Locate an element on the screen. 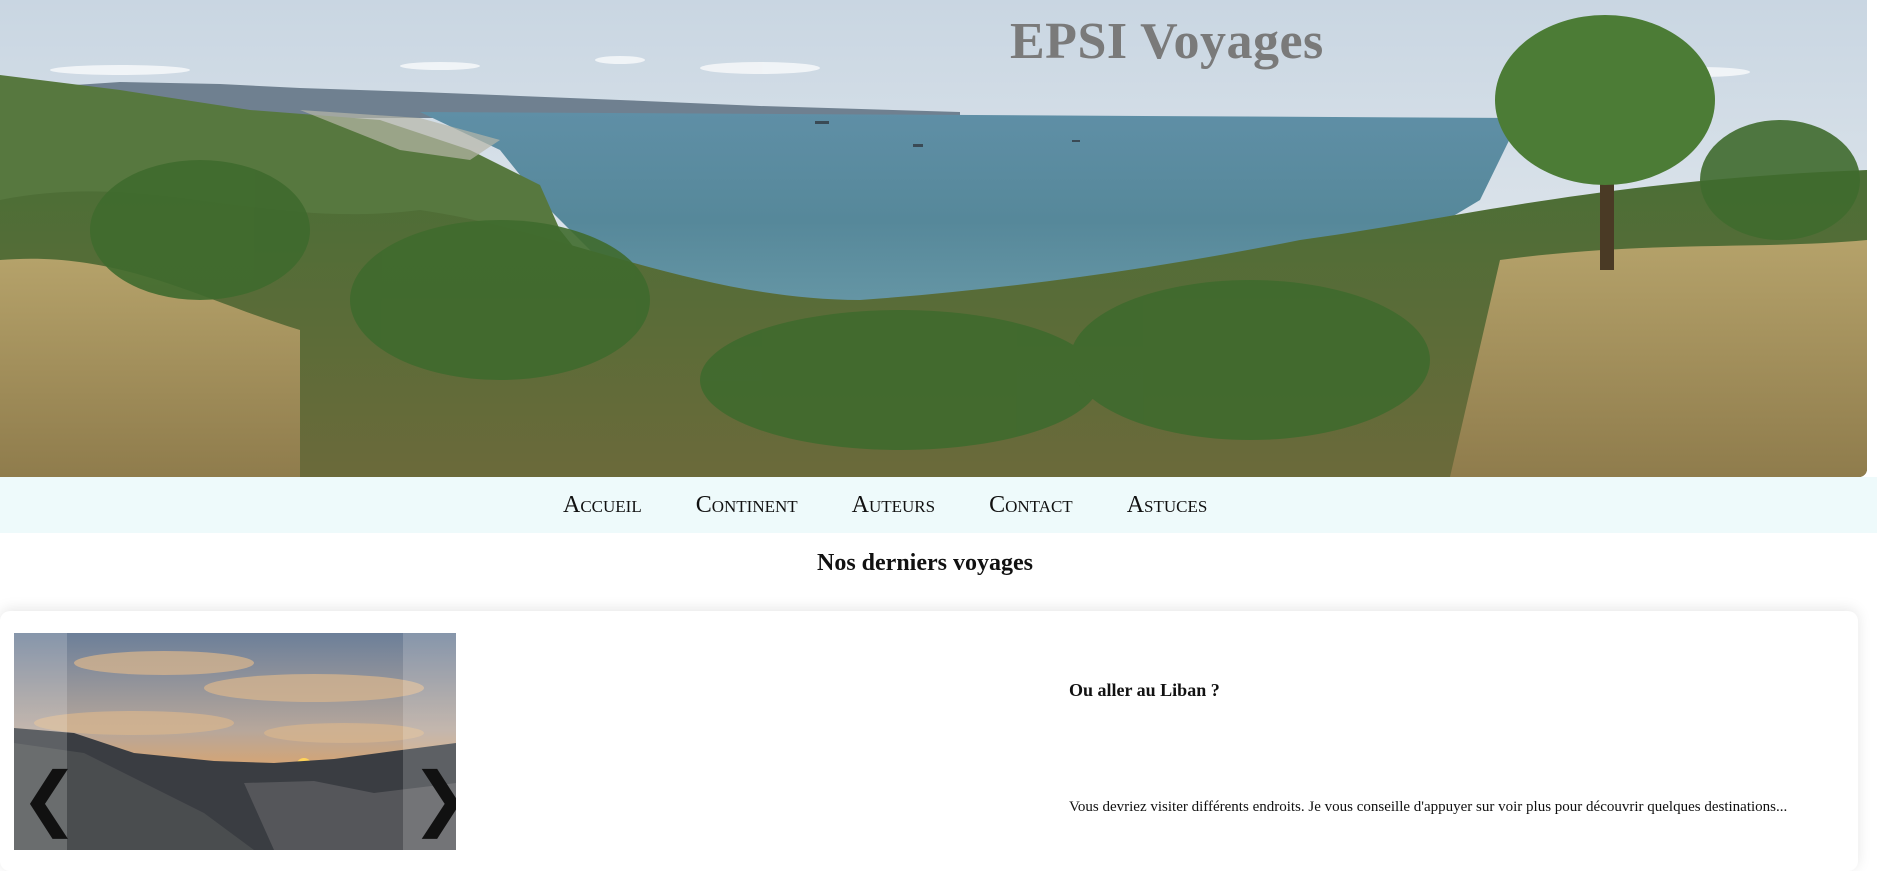 The width and height of the screenshot is (1877, 871). chevron-right-icon: ❯ is located at coordinates (433, 798).